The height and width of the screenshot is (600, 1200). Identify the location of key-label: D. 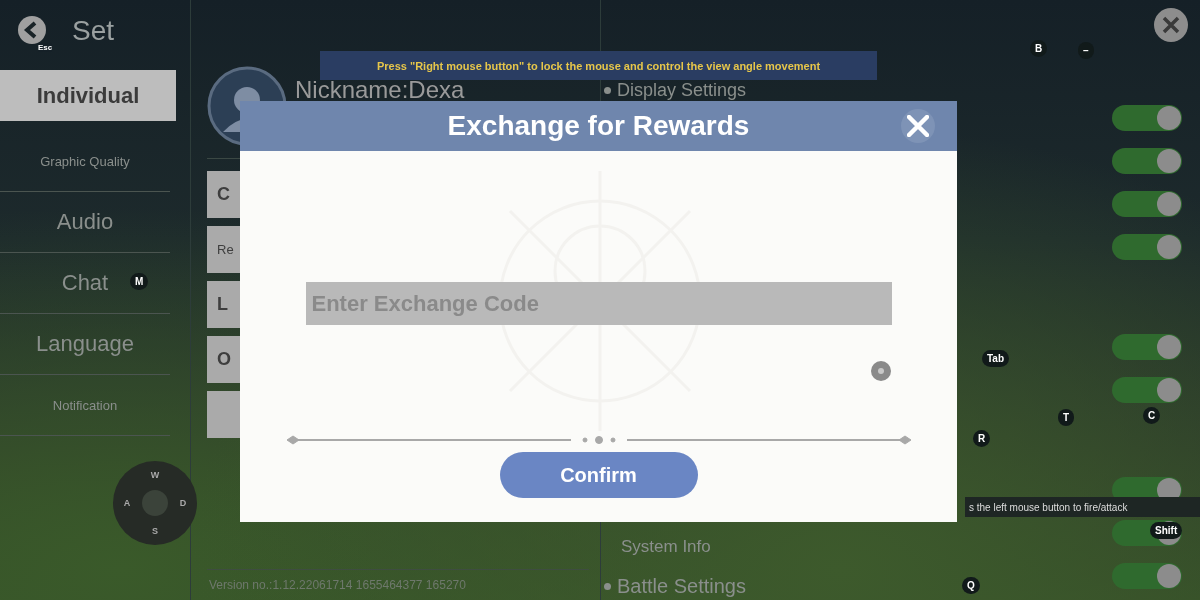
(183, 503).